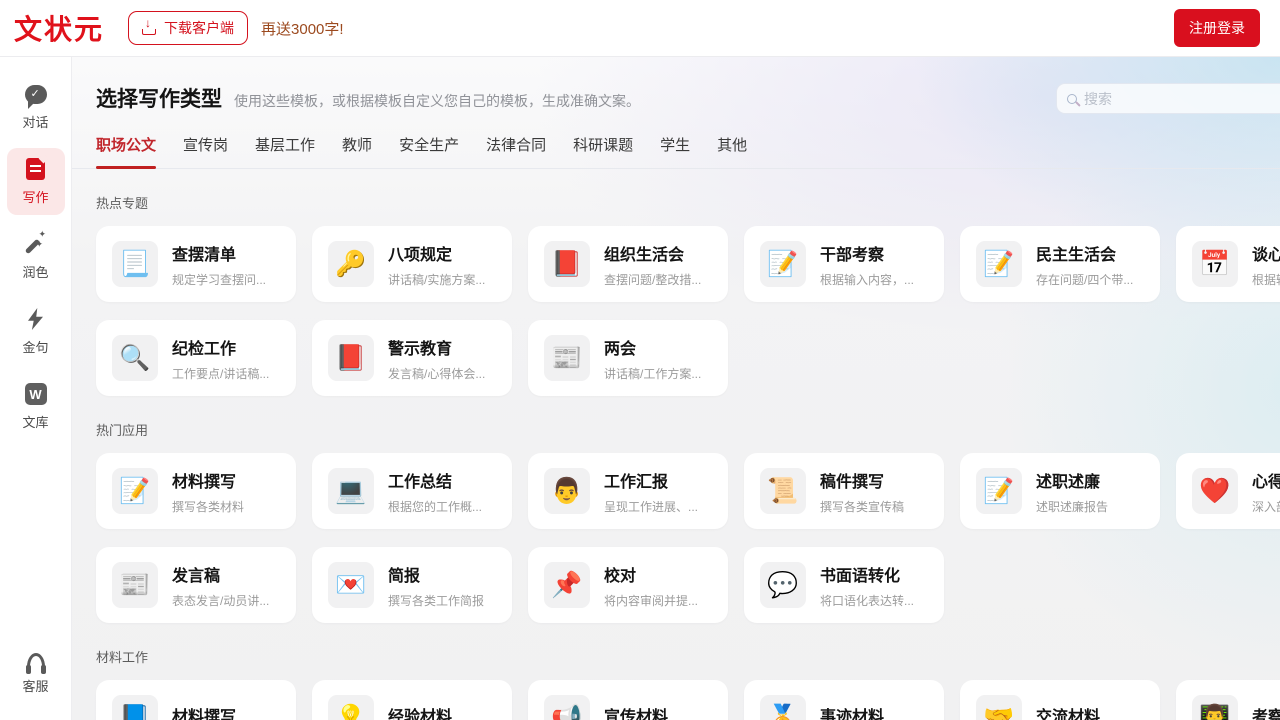  Describe the element at coordinates (844, 700) in the screenshot. I see `template-card: 🏅 事迹材料` at that location.